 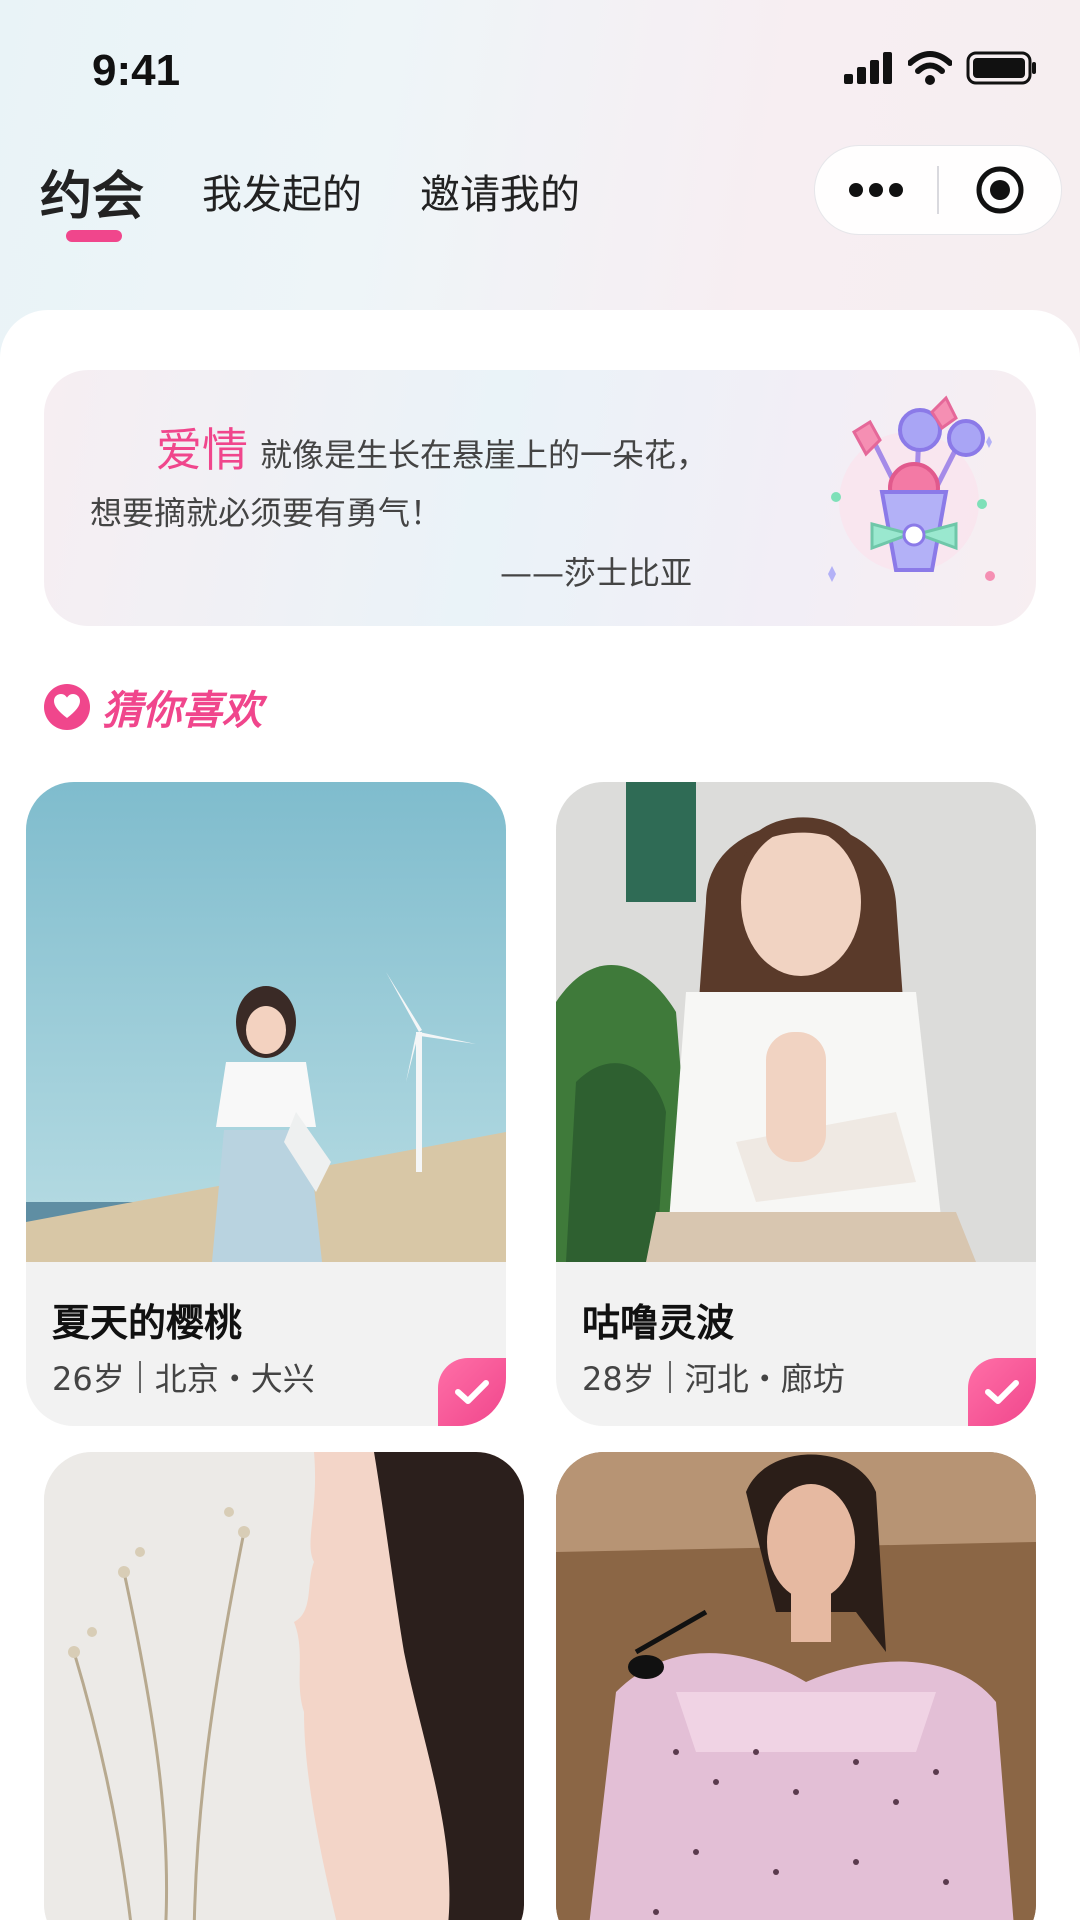 I want to click on target-icon, so click(x=1000, y=190).